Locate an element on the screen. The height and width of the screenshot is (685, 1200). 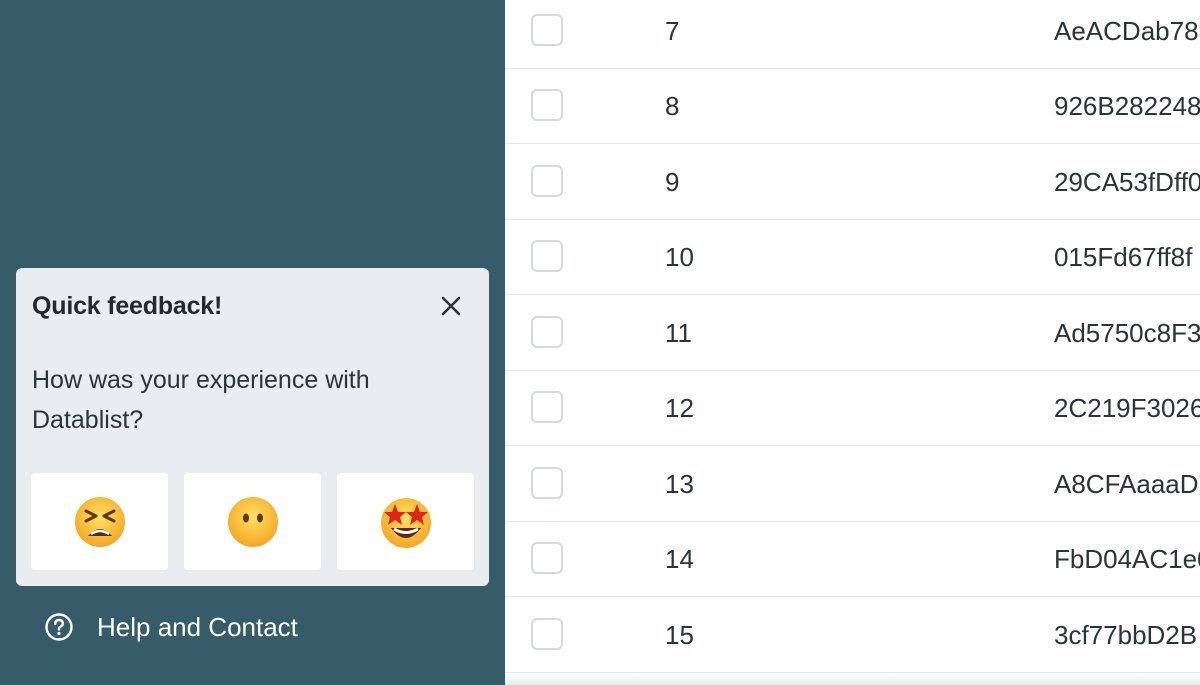
table-row: 12 2C219F3026 is located at coordinates (852, 408).